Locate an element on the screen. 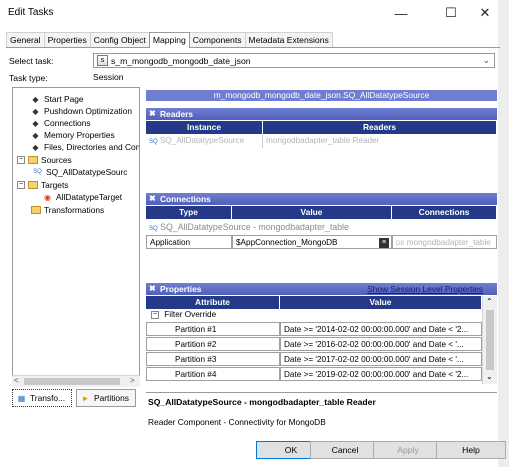 This screenshot has width=509, height=467. select-task-label: Select task: is located at coordinates (31, 61).